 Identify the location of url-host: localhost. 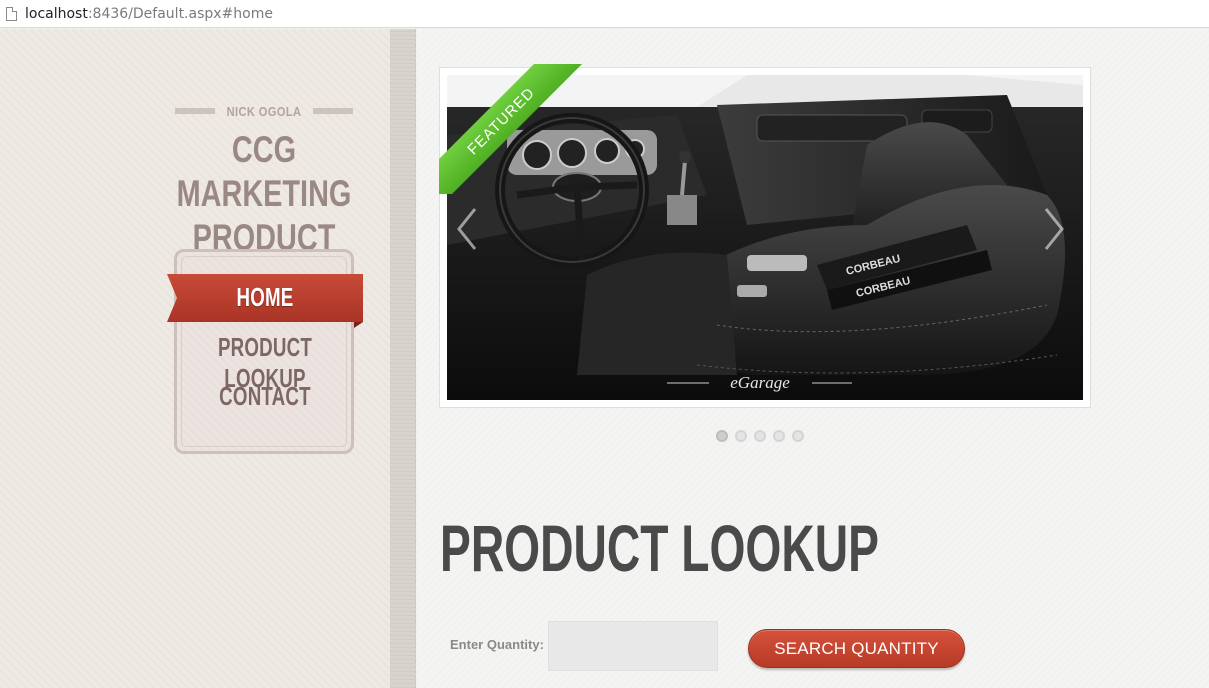
(56, 13).